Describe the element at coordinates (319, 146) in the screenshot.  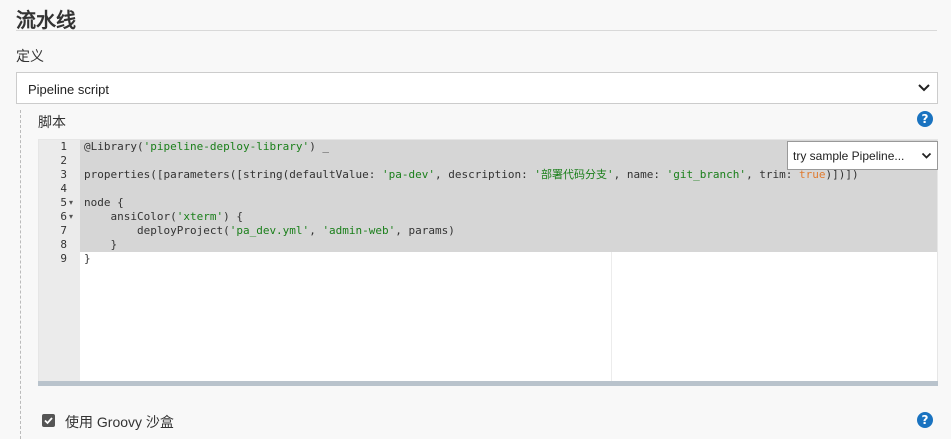
I see `code-token: ) _` at that location.